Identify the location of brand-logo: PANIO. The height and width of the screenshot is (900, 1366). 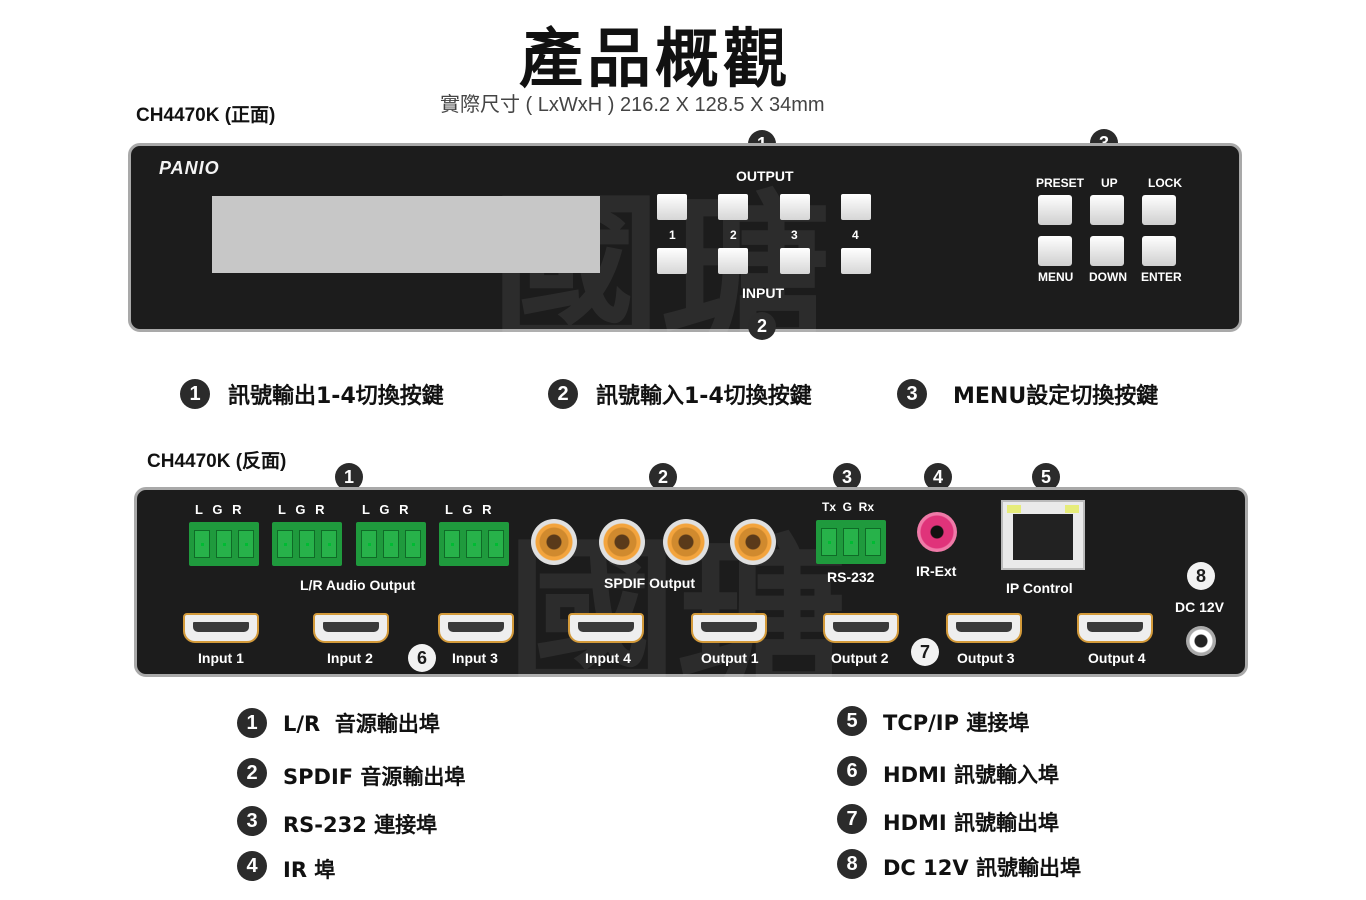
(189, 168).